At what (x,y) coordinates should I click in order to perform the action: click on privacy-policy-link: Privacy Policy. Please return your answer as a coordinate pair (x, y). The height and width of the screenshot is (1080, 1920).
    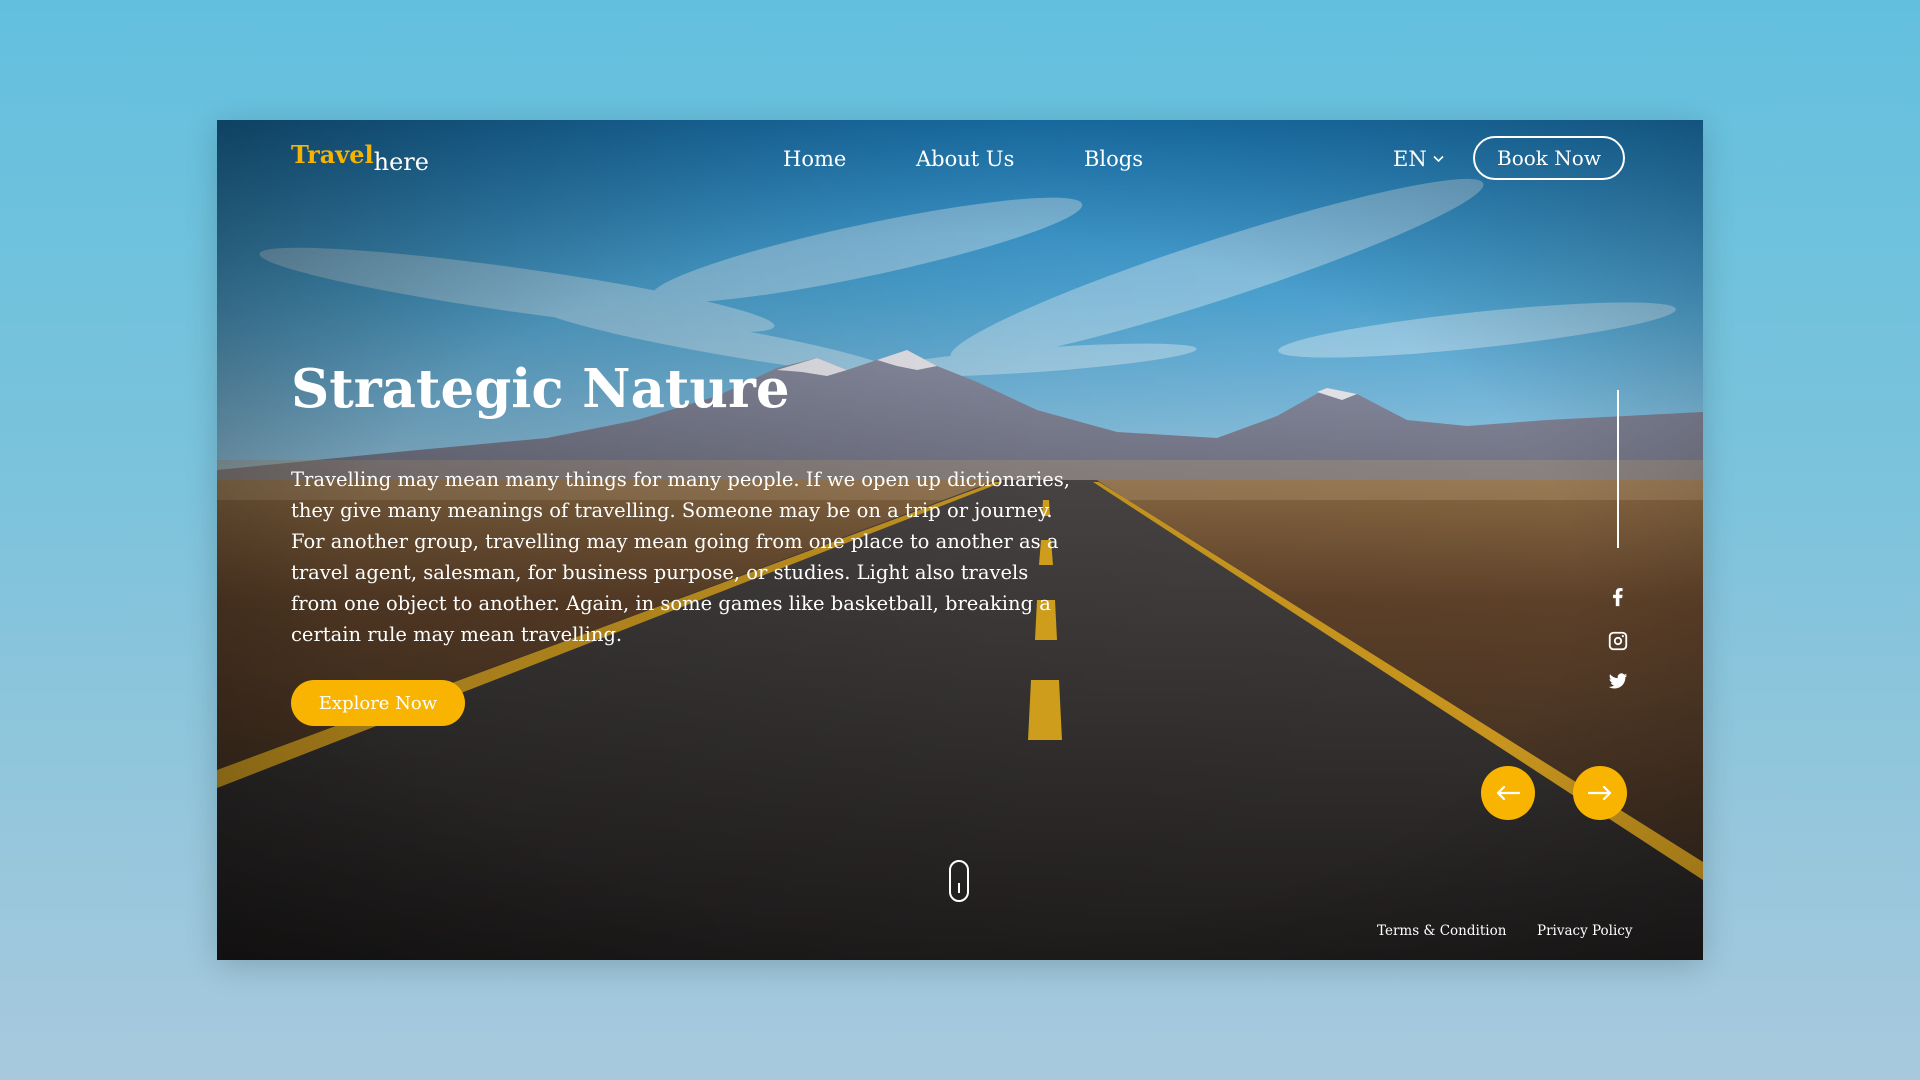
    Looking at the image, I should click on (1585, 931).